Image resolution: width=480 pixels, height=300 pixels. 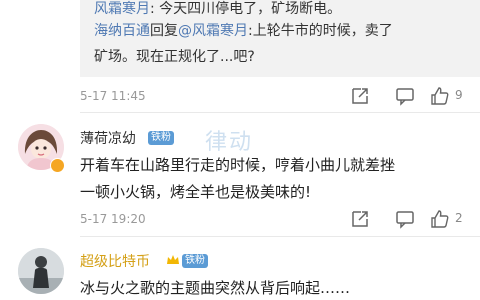 I want to click on quote-user-link: 海纳百通, so click(x=122, y=31).